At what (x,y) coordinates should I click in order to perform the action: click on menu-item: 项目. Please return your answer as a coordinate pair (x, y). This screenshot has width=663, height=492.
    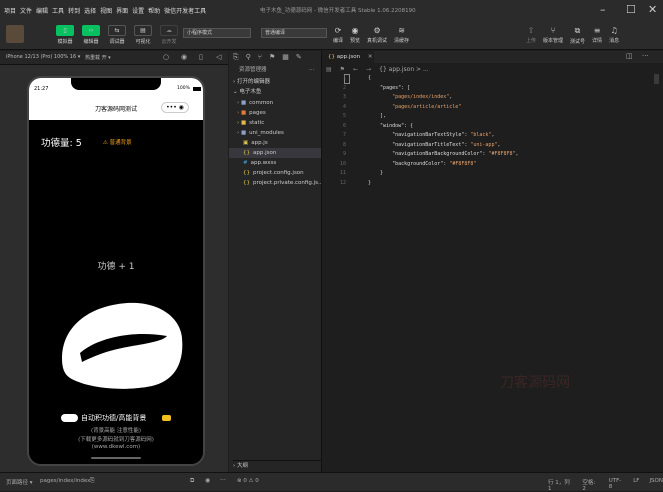
    Looking at the image, I should click on (10, 10).